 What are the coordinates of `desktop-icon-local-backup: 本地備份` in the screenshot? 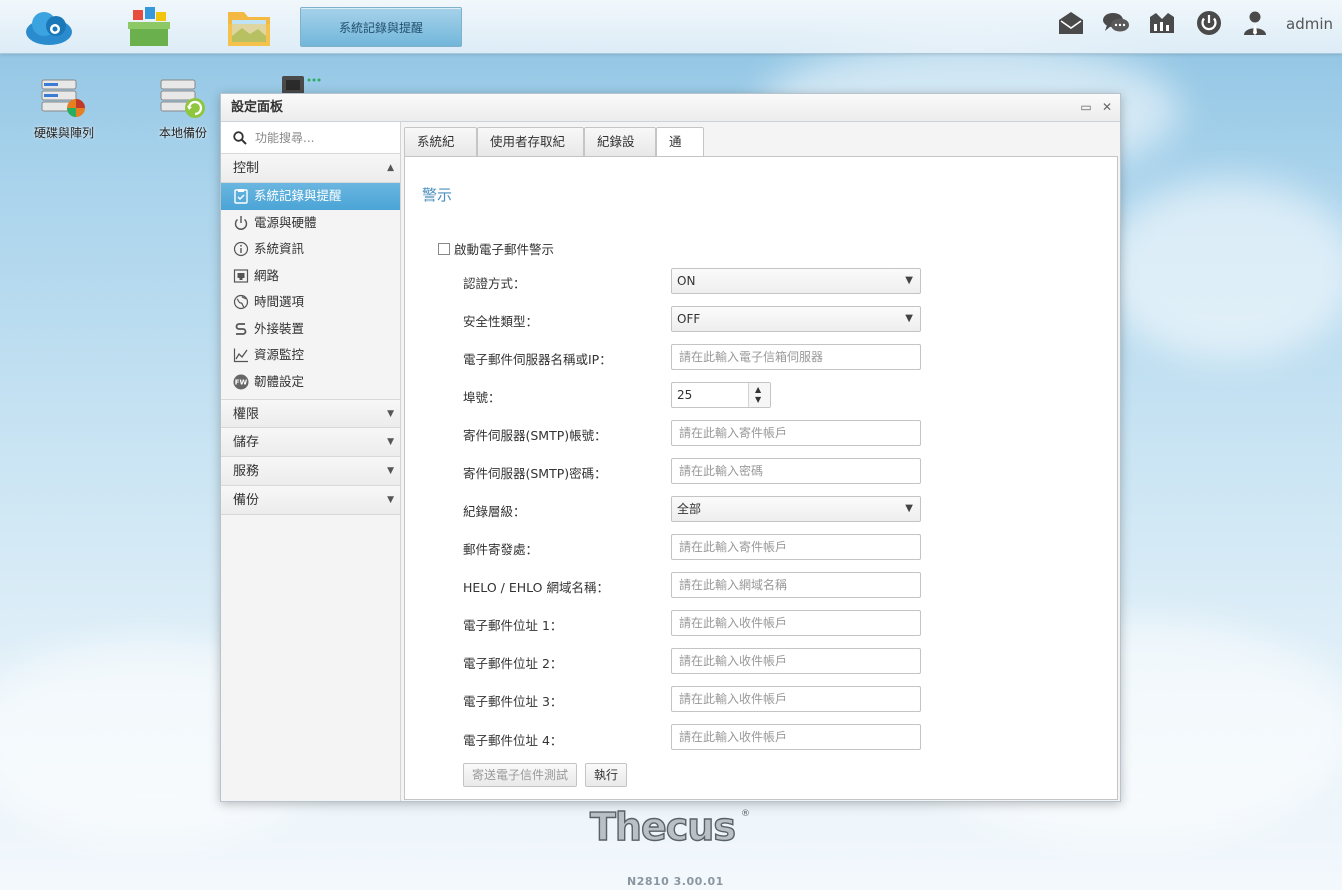 It's located at (183, 108).